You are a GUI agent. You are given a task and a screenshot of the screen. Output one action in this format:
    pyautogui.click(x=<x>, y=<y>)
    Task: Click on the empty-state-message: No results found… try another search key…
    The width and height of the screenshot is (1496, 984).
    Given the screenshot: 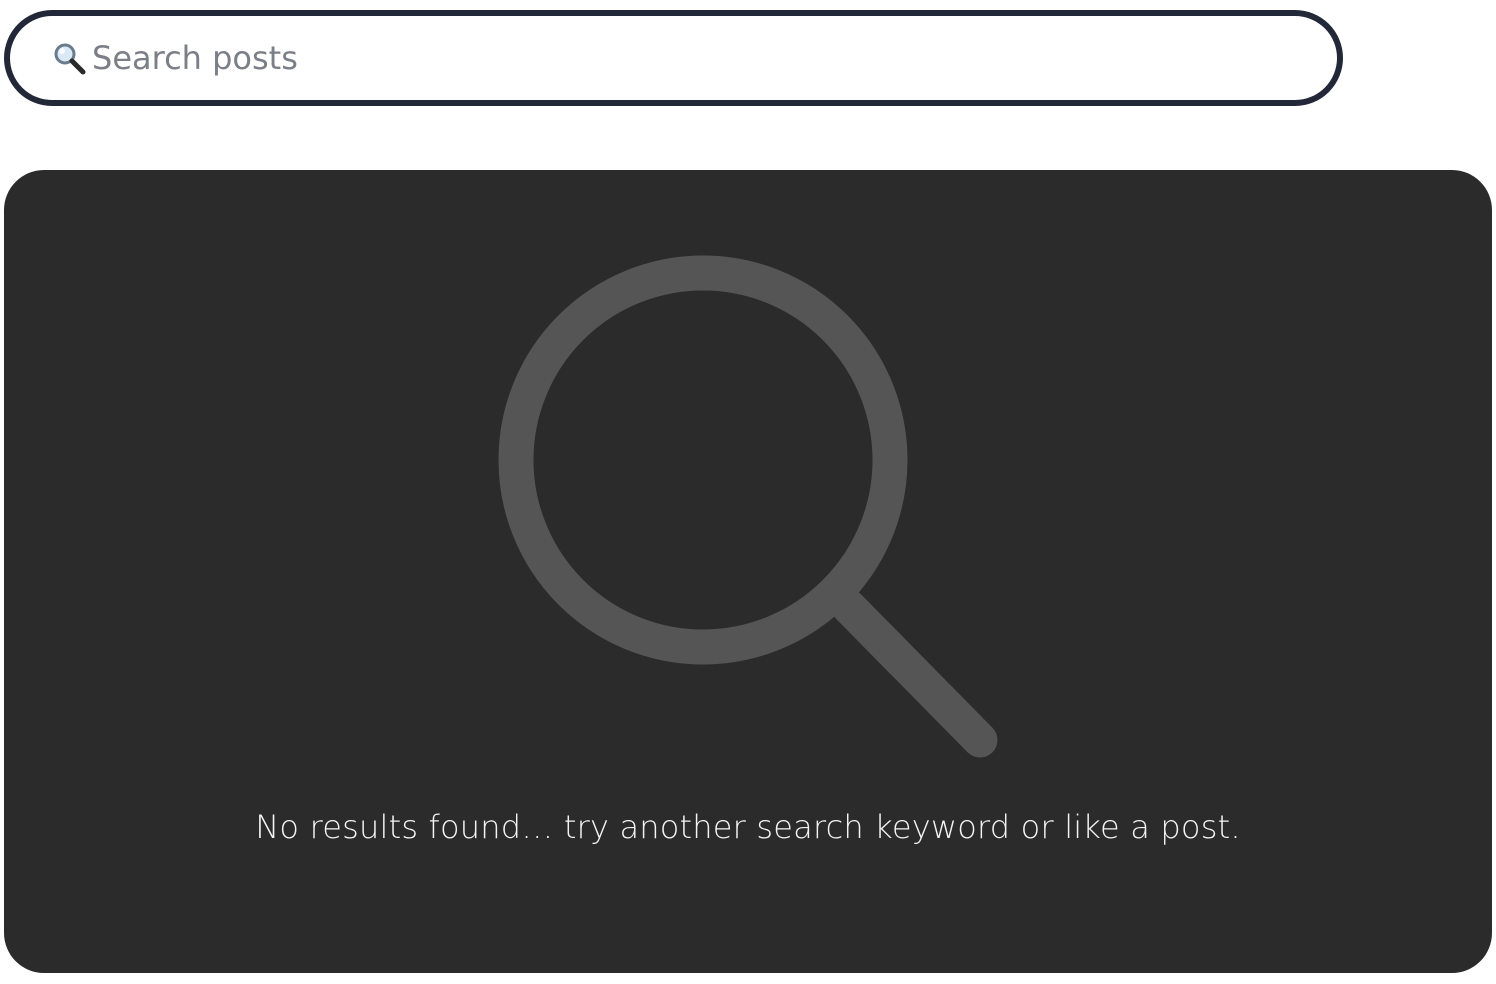 What is the action you would take?
    pyautogui.click(x=748, y=827)
    